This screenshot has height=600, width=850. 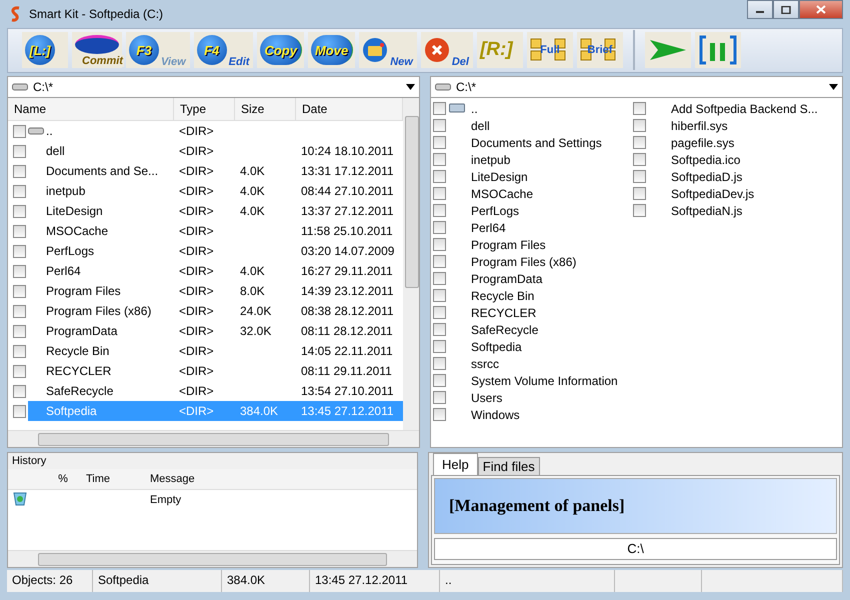 I want to click on file-name: Program Files (x86), so click(x=523, y=261).